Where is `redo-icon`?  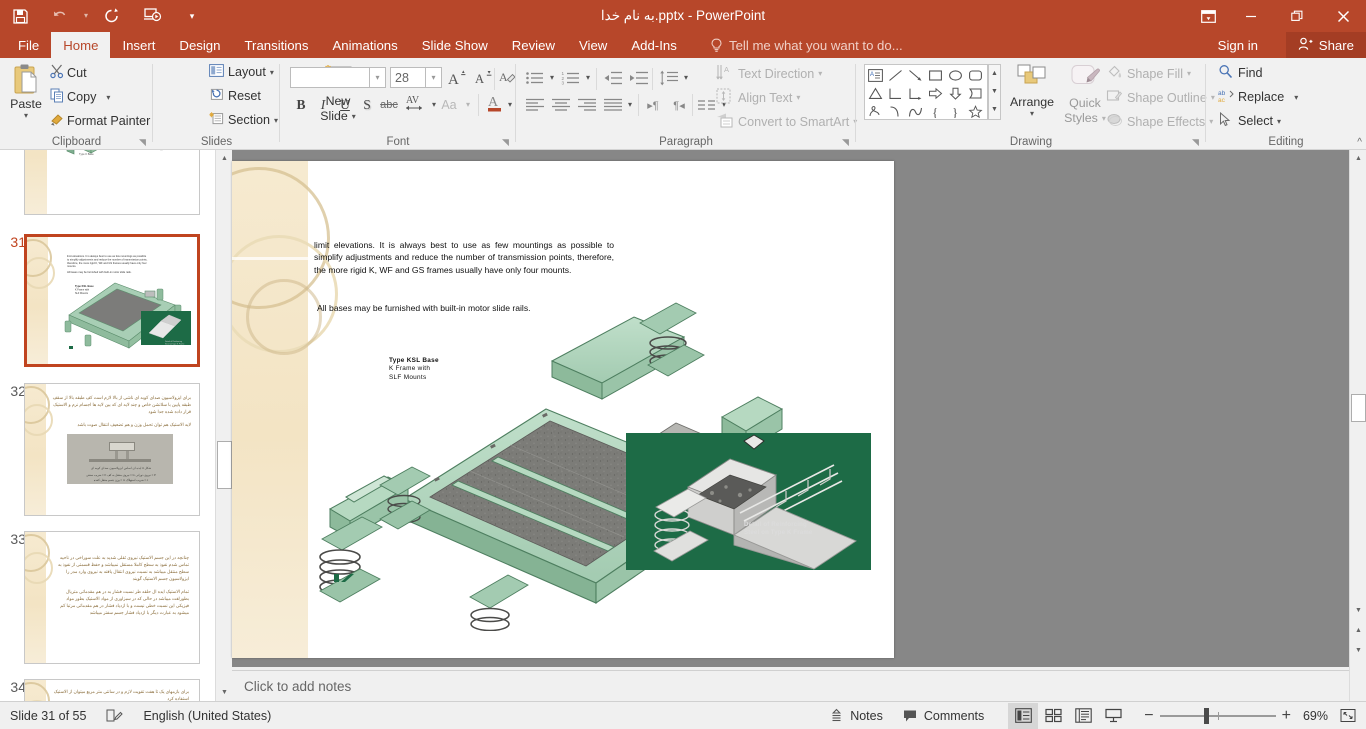
redo-icon is located at coordinates (112, 16).